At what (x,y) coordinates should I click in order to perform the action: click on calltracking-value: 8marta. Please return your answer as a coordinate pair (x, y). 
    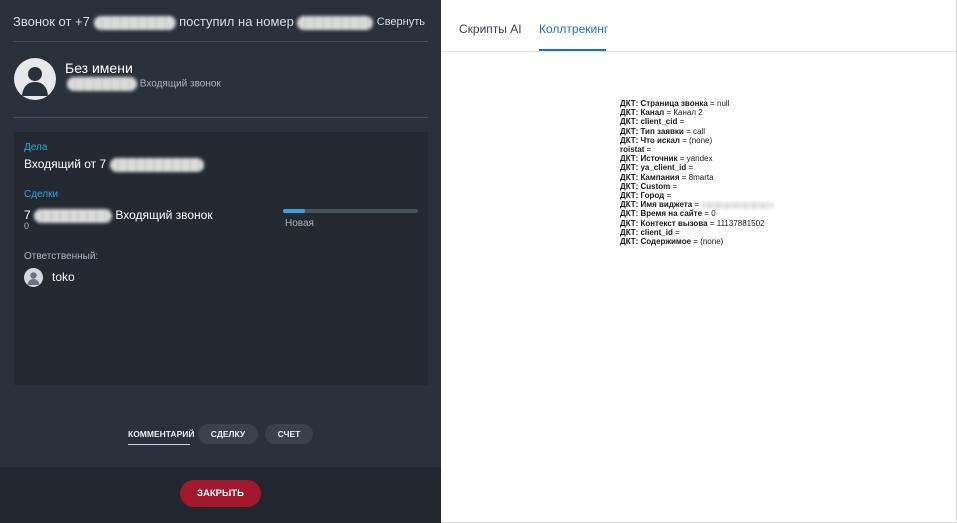
    Looking at the image, I should click on (701, 177).